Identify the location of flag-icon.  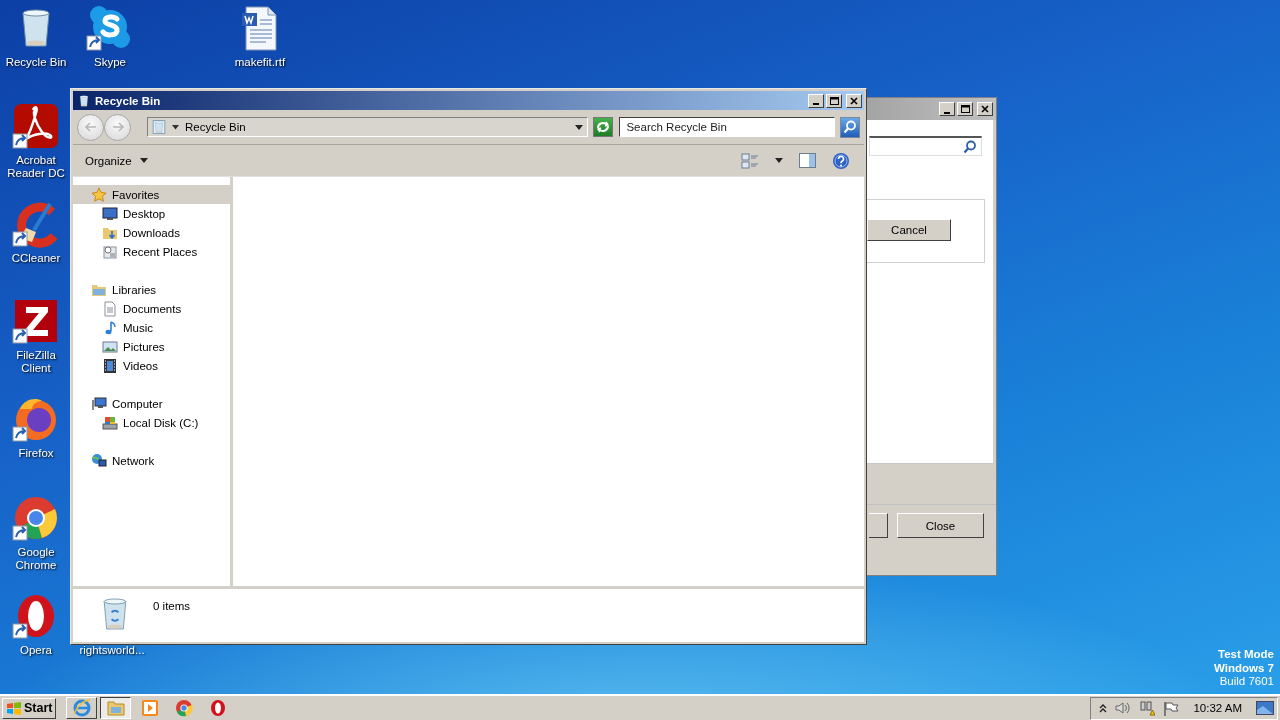
(1171, 708).